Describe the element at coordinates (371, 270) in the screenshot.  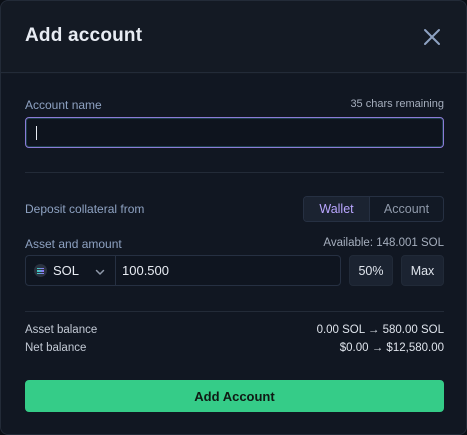
I see `fifty-percent-button: 50%` at that location.